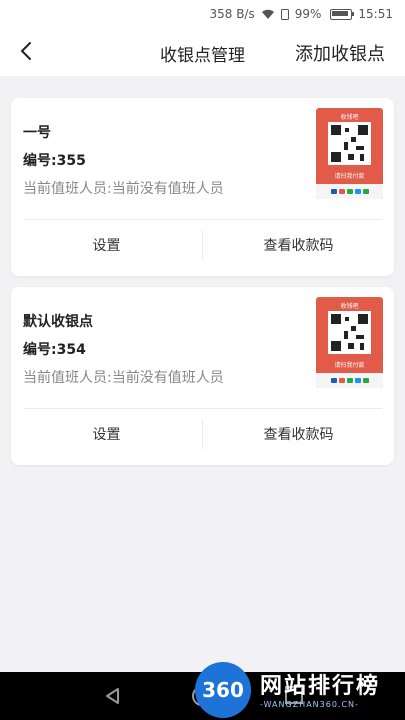 The width and height of the screenshot is (405, 720). What do you see at coordinates (202, 56) in the screenshot?
I see `page-title: 收银点管理` at bounding box center [202, 56].